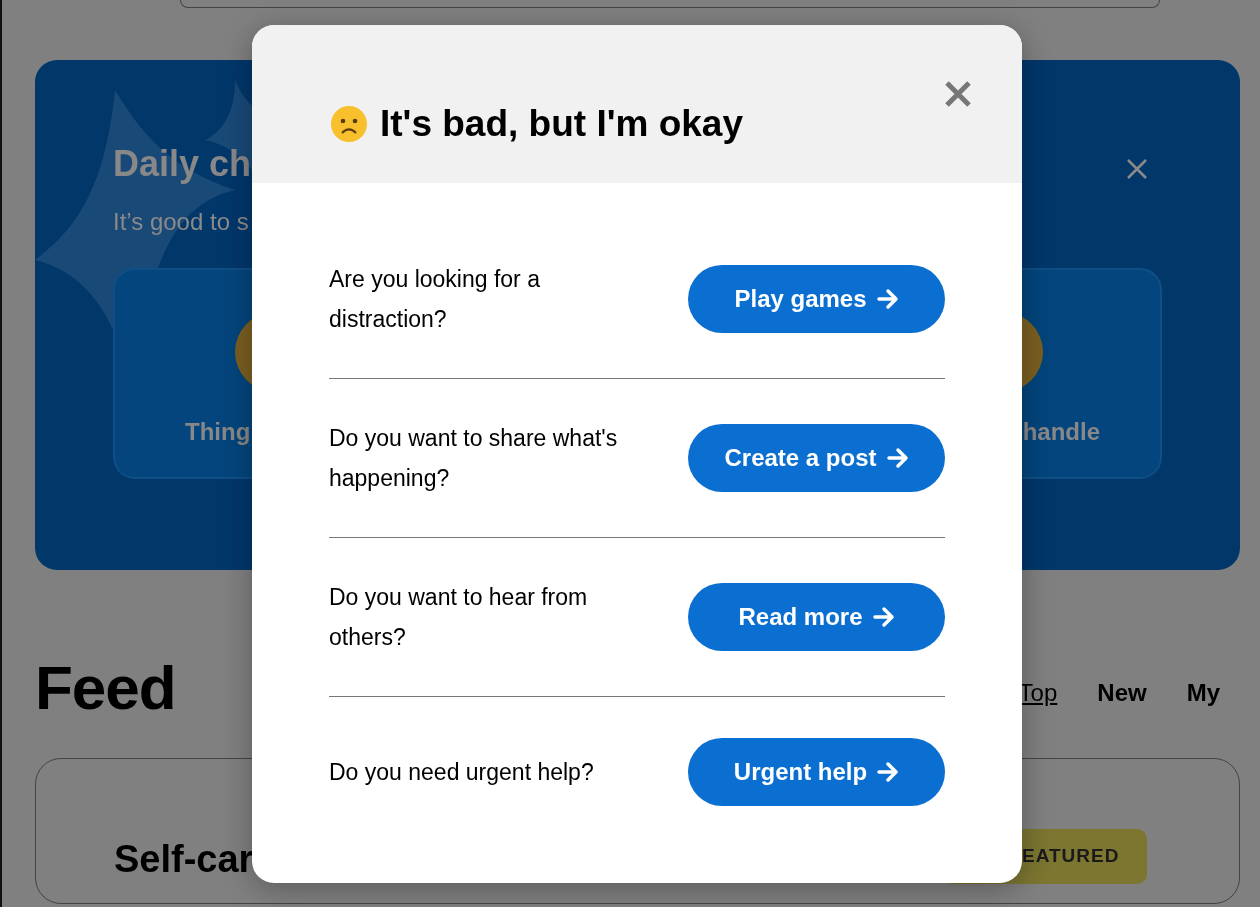 This screenshot has height=907, width=1260. Describe the element at coordinates (435, 299) in the screenshot. I see `question-text: Are you looking for a distraction?` at that location.